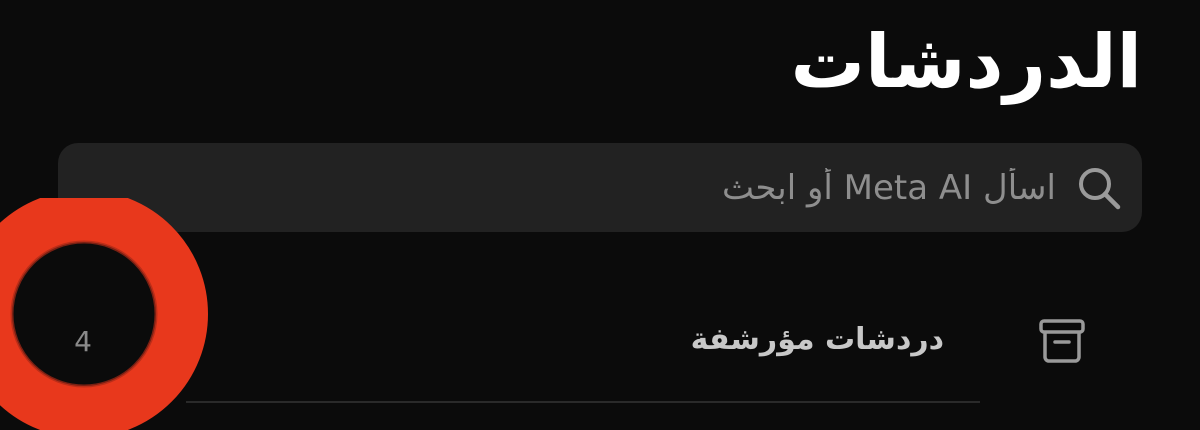 This screenshot has width=1200, height=430. I want to click on archived-chats-label: دردشات مؤرشفة, so click(817, 339).